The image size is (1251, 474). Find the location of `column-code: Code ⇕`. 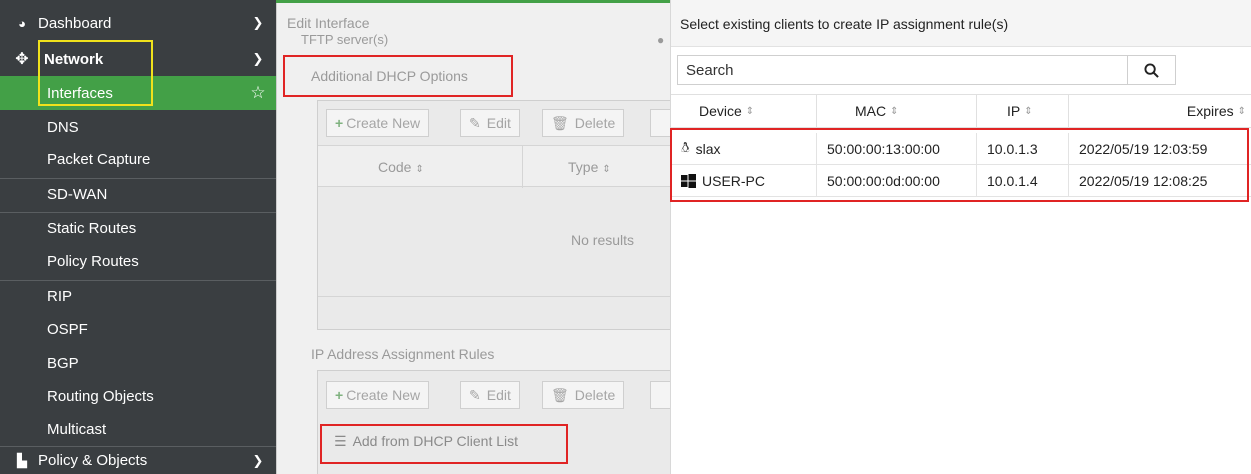

column-code: Code ⇕ is located at coordinates (401, 167).